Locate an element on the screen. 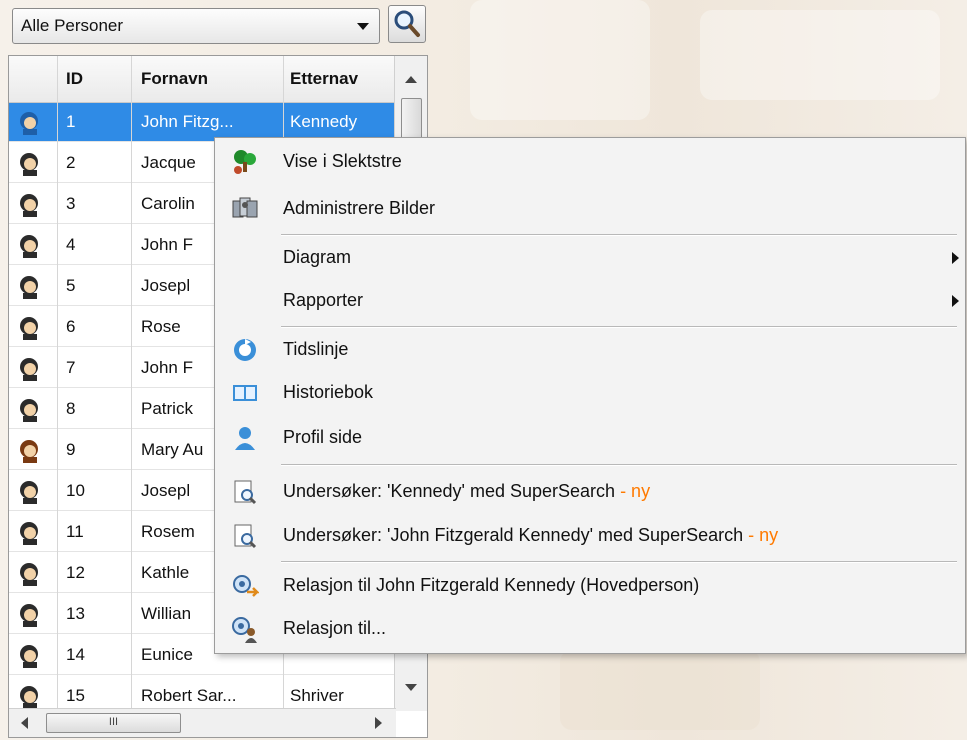 This screenshot has width=967, height=740. menu-label: Tidslinje is located at coordinates (316, 349).